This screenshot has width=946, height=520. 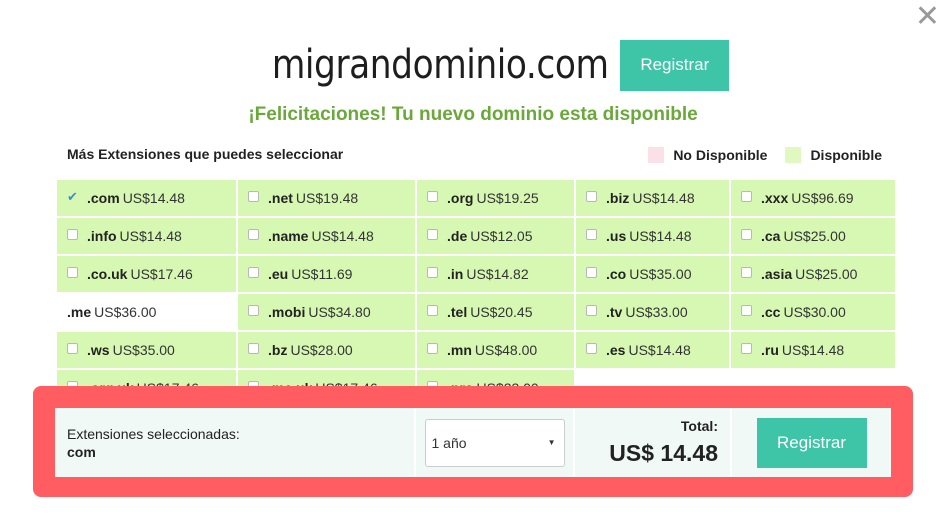 I want to click on extension-option: .me US$36.00, so click(x=146, y=312).